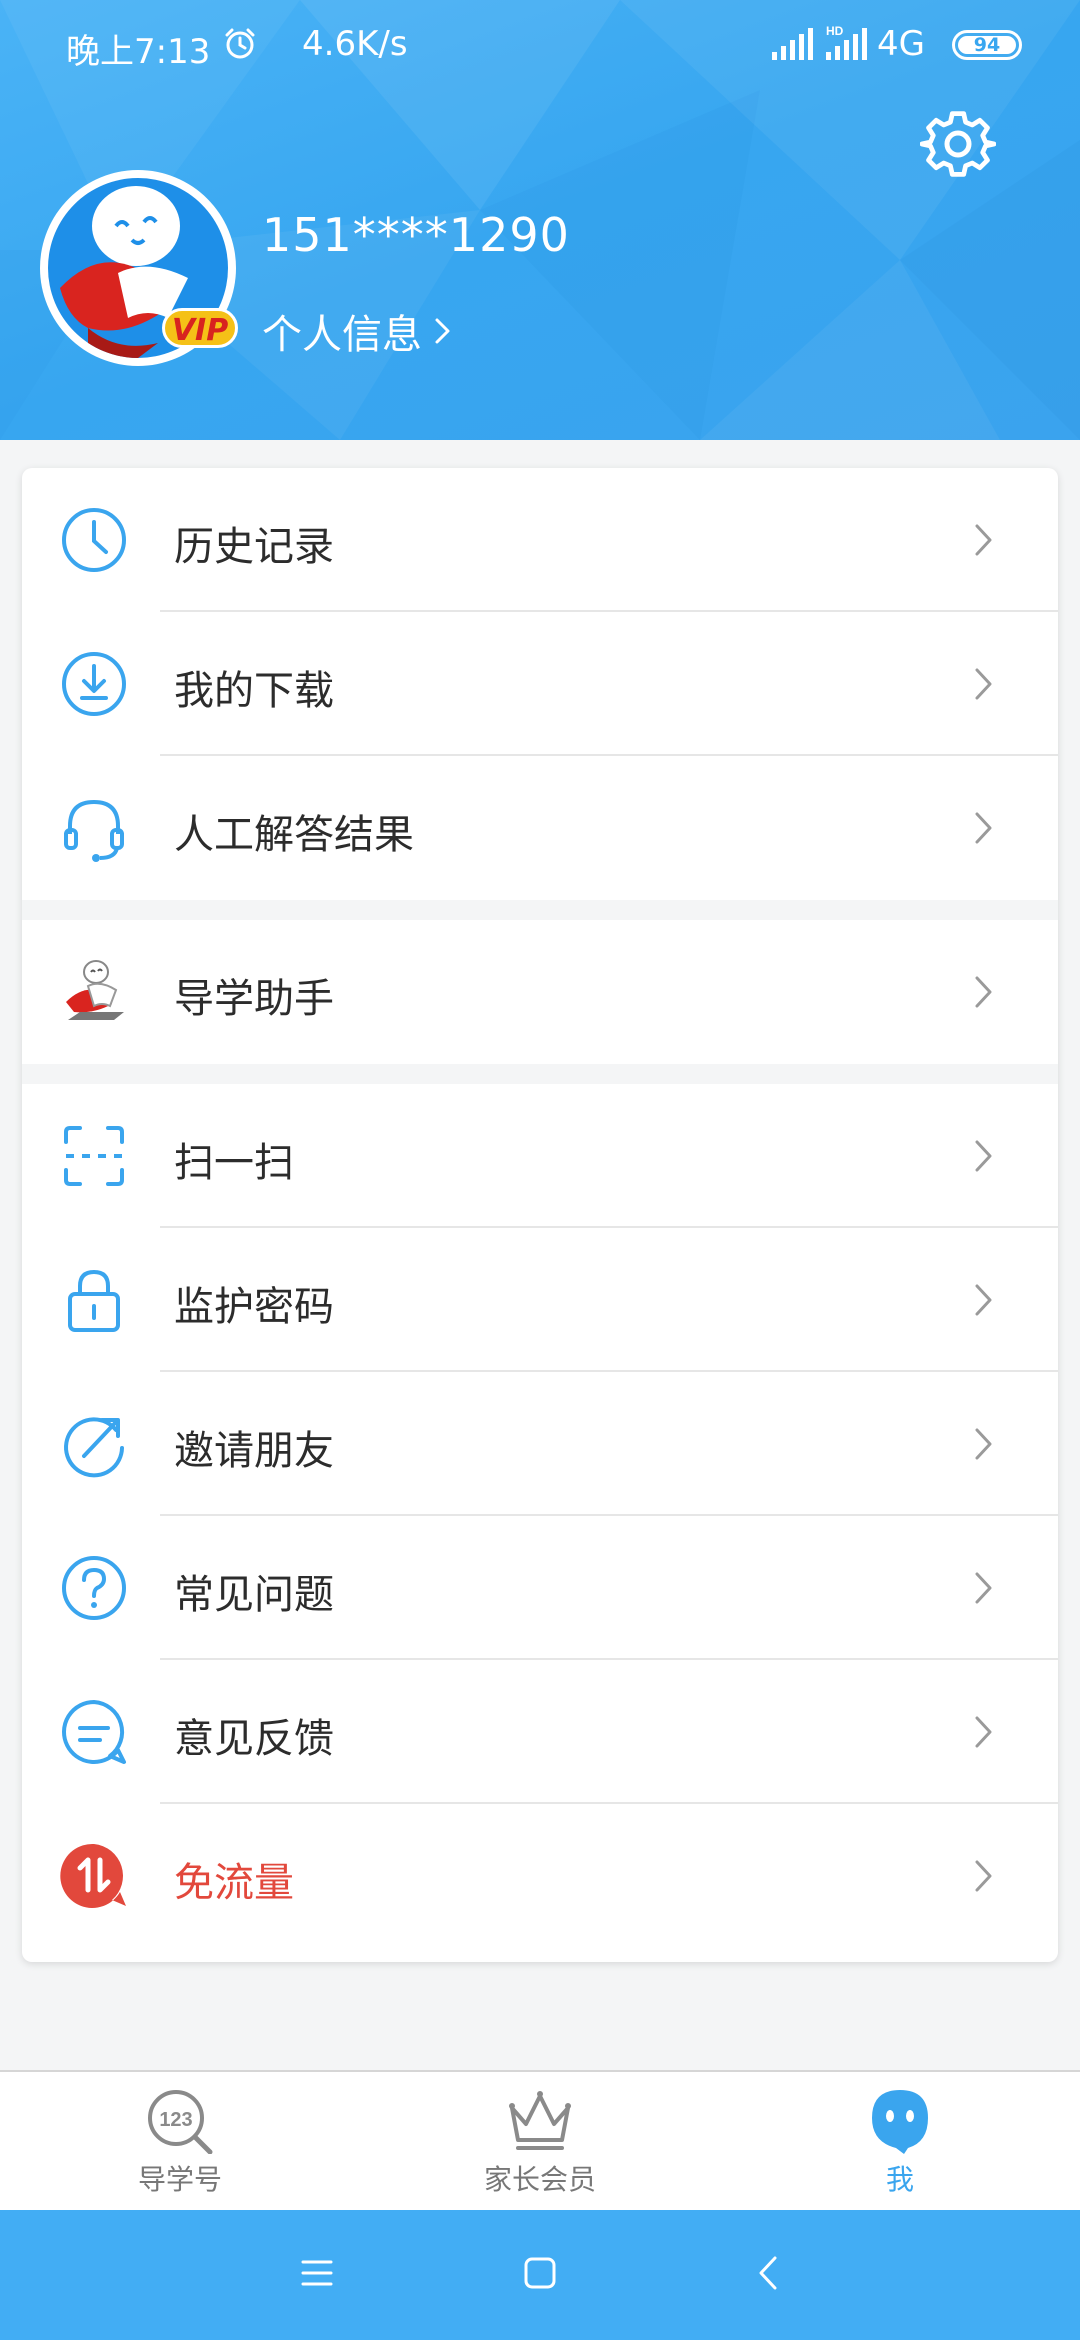  Describe the element at coordinates (139, 268) in the screenshot. I see `avatar: VIP` at that location.